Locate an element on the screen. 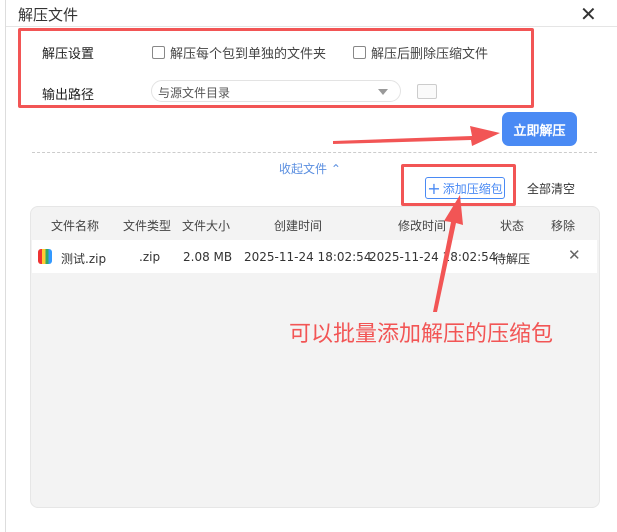 The height and width of the screenshot is (532, 617). arrow-to-add is located at coordinates (448, 253).